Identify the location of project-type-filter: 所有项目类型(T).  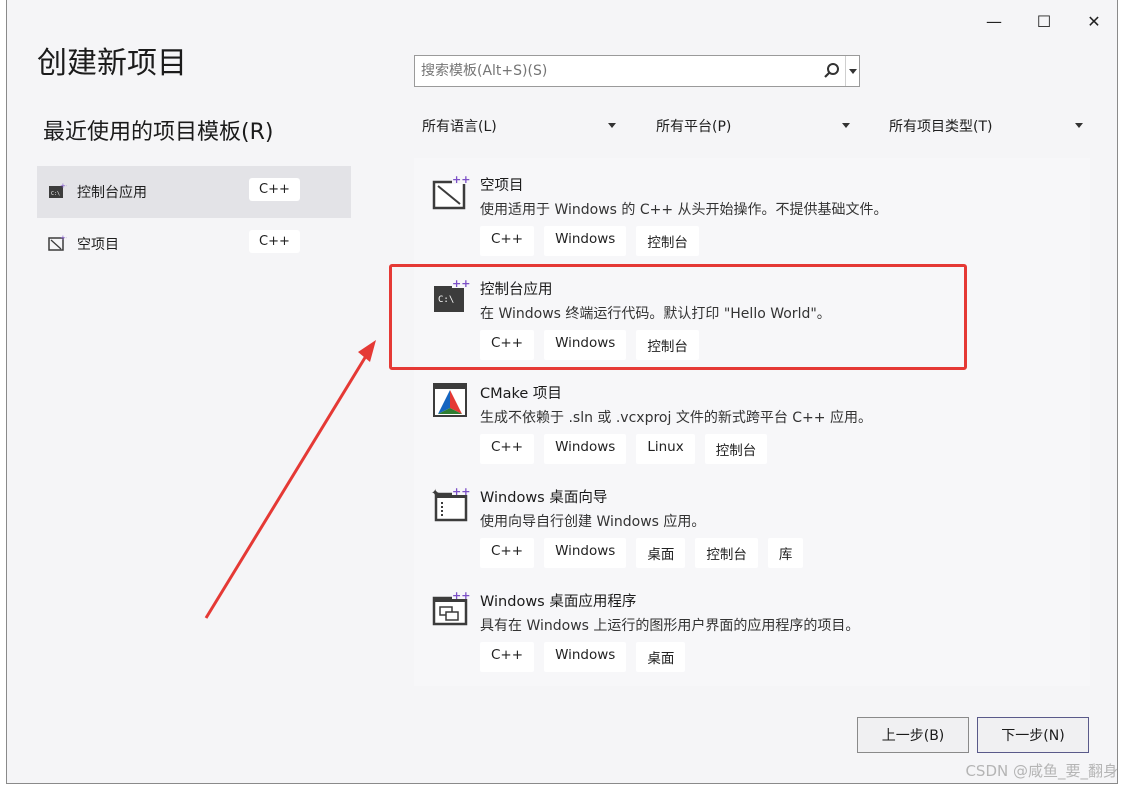
(985, 126).